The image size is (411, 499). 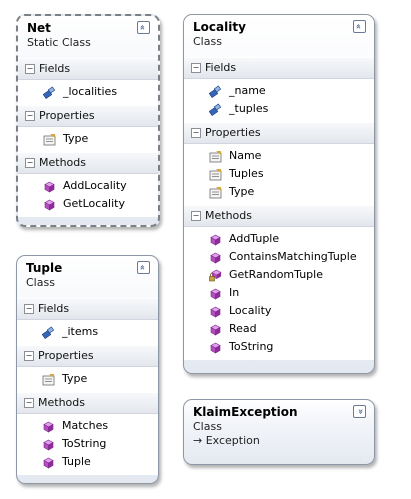 What do you see at coordinates (279, 293) in the screenshot?
I see `method-member: In` at bounding box center [279, 293].